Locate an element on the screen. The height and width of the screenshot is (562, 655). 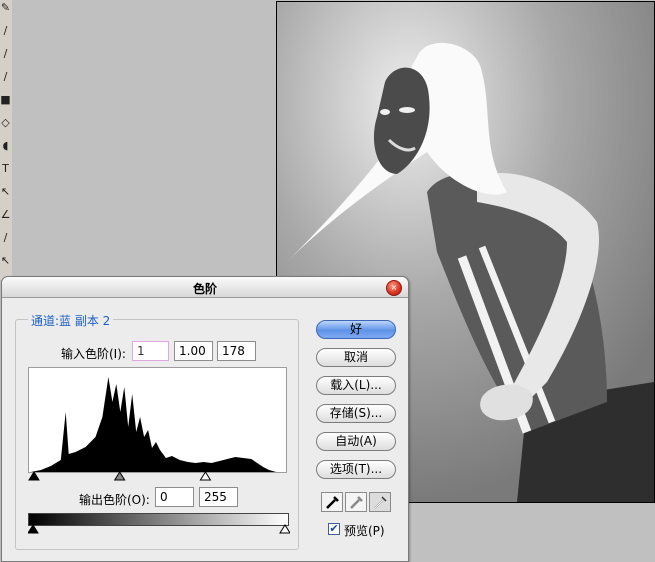
white-eyedropper-icon is located at coordinates (380, 502).